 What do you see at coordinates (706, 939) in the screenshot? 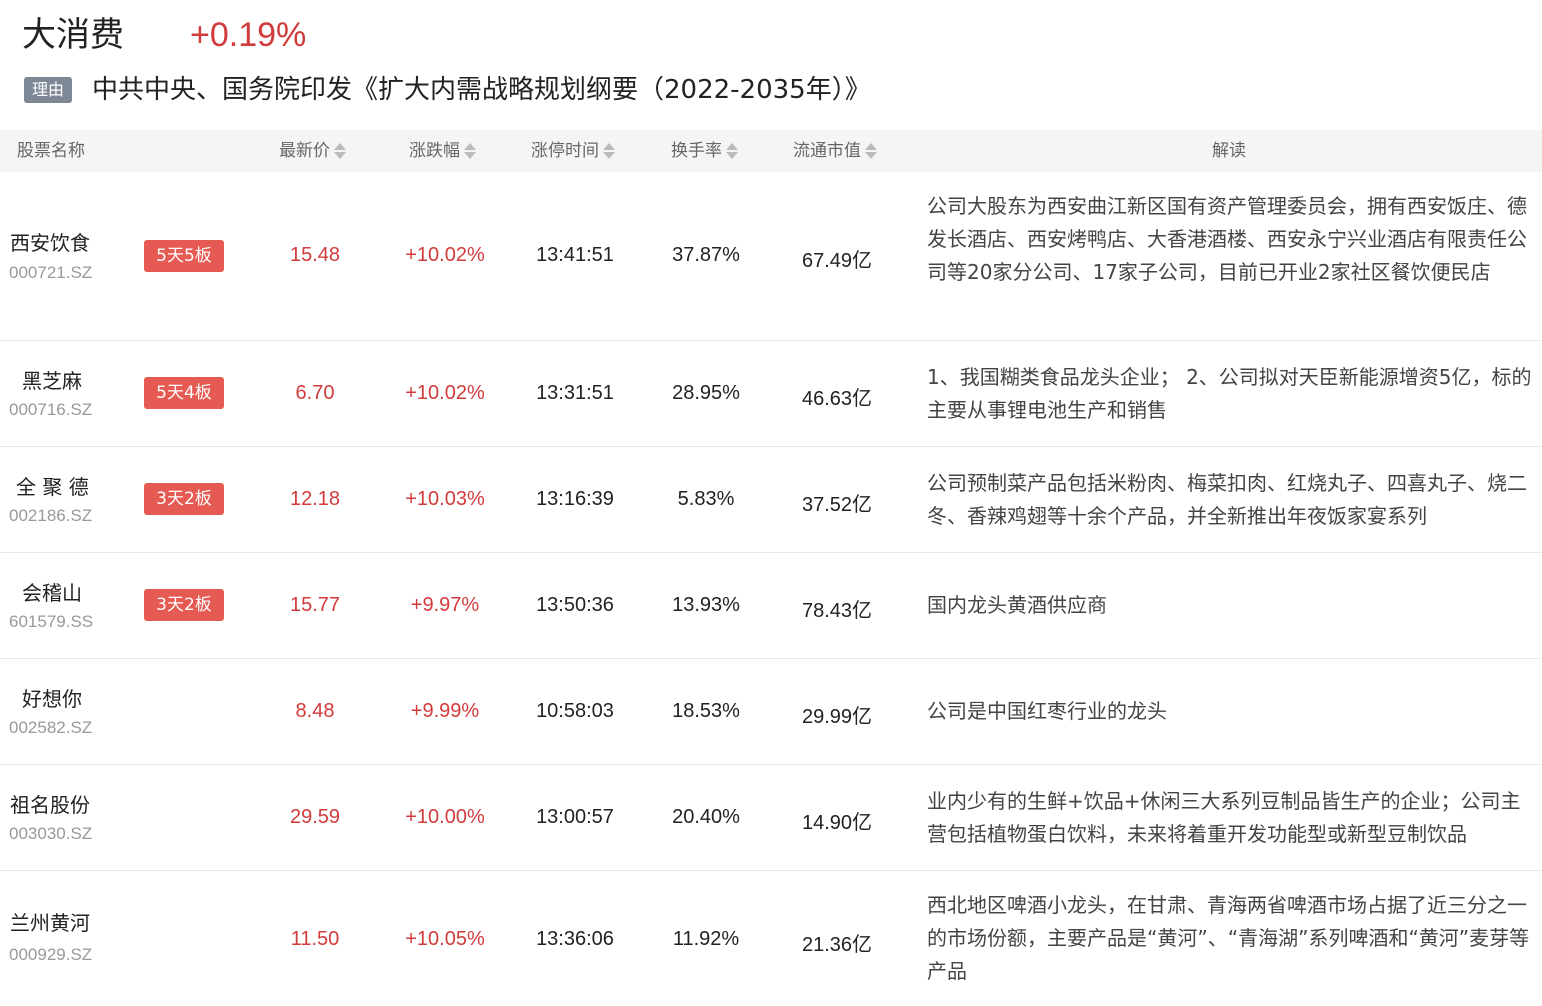
I see `turnover-cell: 11.92%` at bounding box center [706, 939].